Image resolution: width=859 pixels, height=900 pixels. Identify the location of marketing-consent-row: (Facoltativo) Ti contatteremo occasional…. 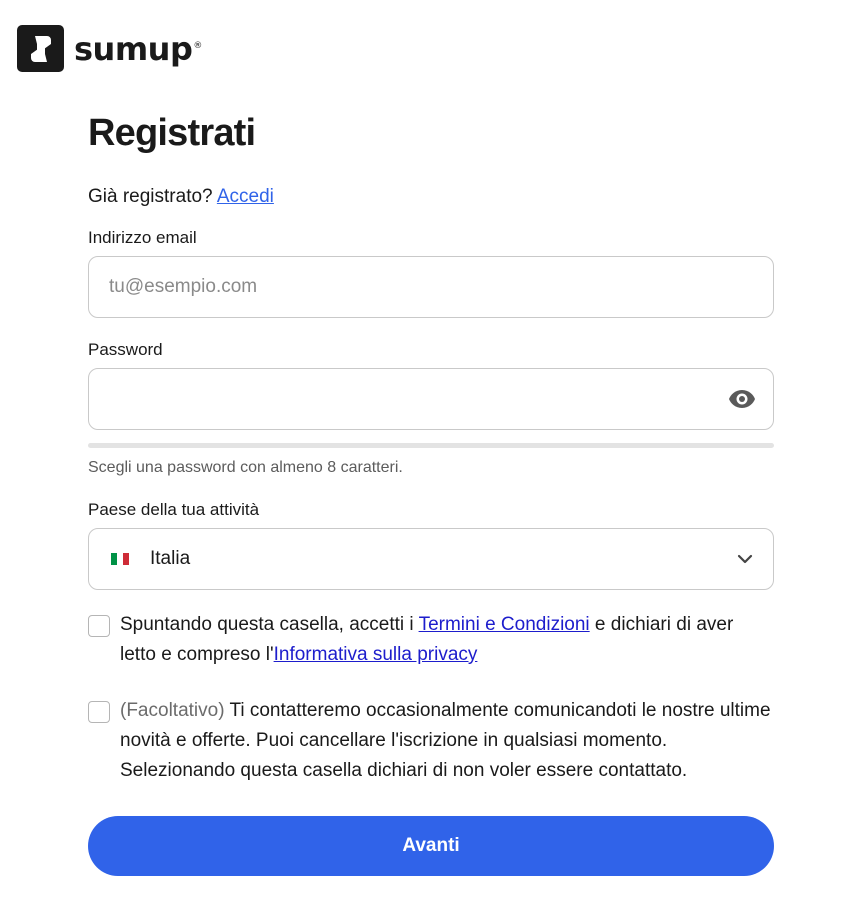
(431, 743).